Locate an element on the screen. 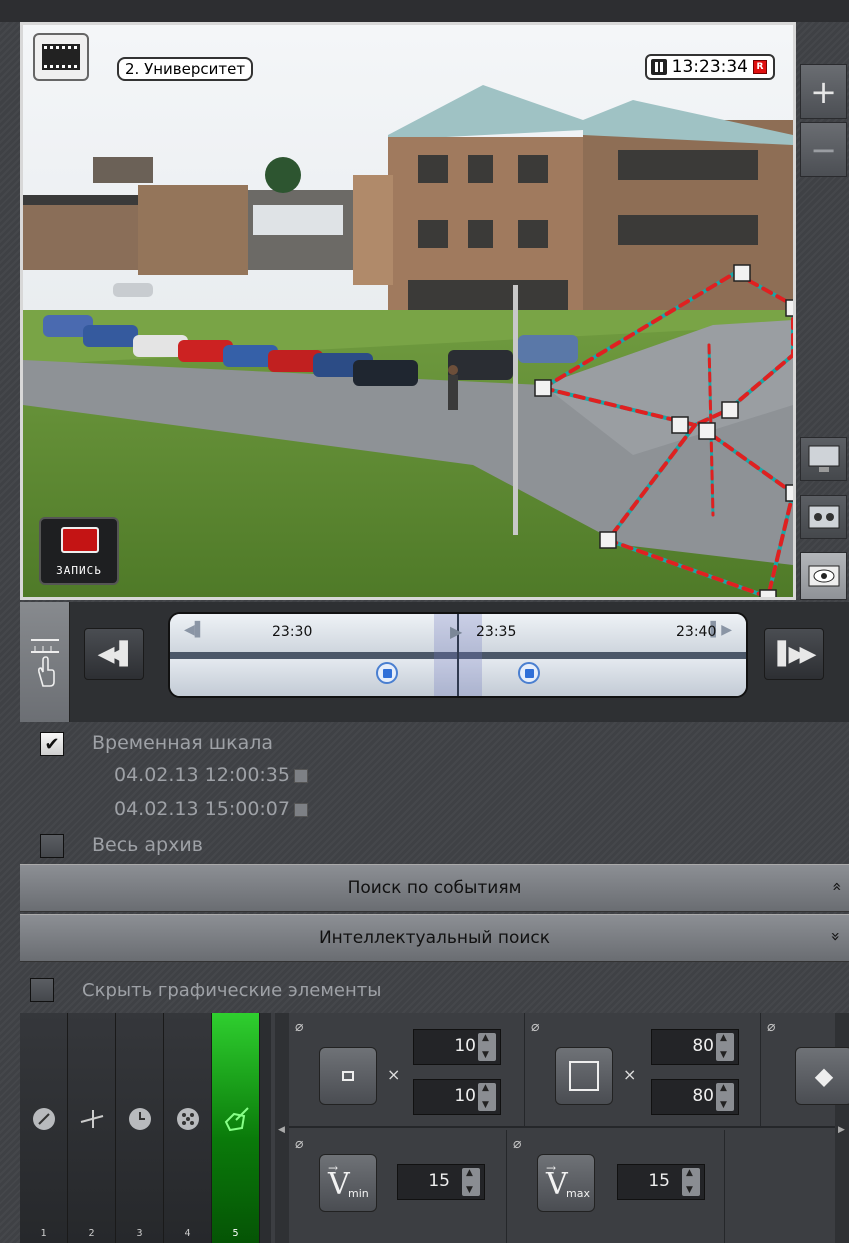  zoom-out-button: − is located at coordinates (823, 149).